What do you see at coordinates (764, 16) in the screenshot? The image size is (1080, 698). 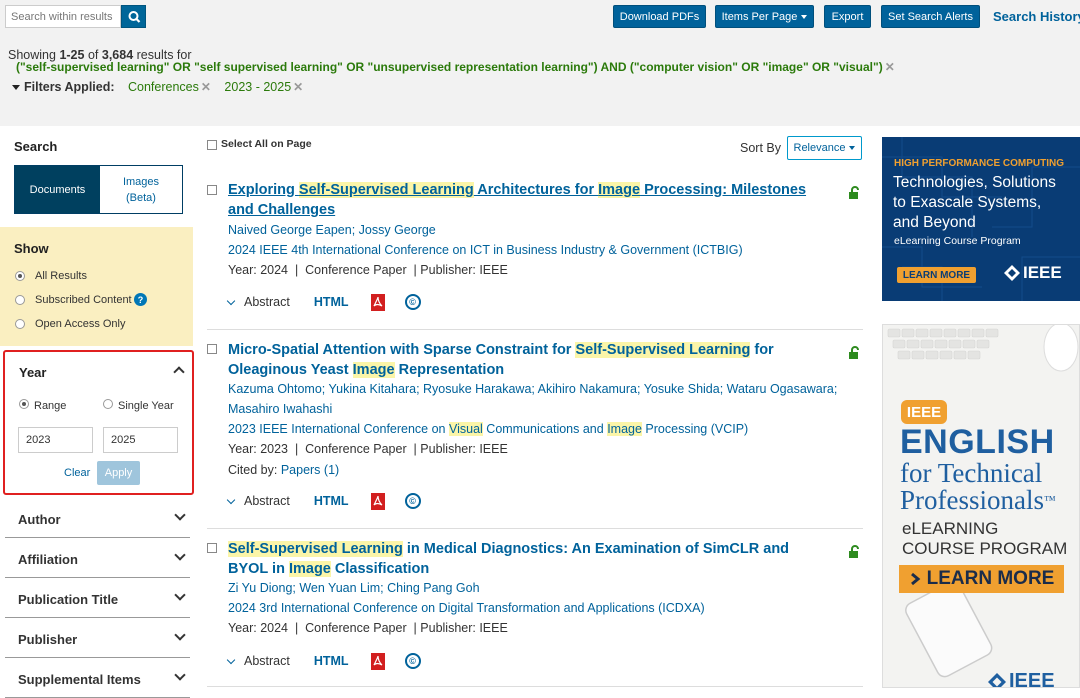 I see `items-per-page-dropdown: Items Per Page` at bounding box center [764, 16].